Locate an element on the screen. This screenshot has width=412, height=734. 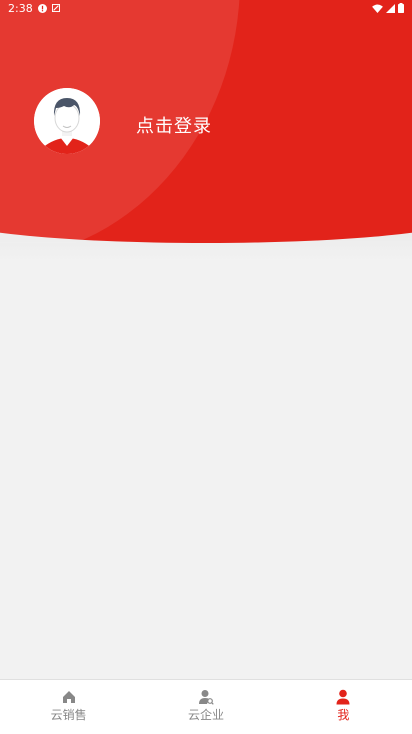
status-time: 2:38 is located at coordinates (20, 8).